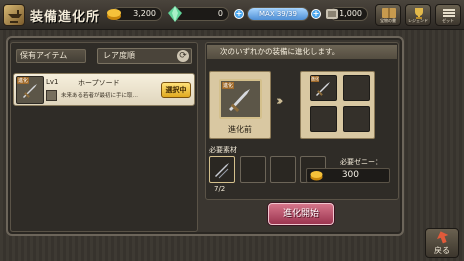 The image size is (464, 261). What do you see at coordinates (65, 17) in the screenshot?
I see `page-title: 装備進化所` at bounding box center [65, 17].